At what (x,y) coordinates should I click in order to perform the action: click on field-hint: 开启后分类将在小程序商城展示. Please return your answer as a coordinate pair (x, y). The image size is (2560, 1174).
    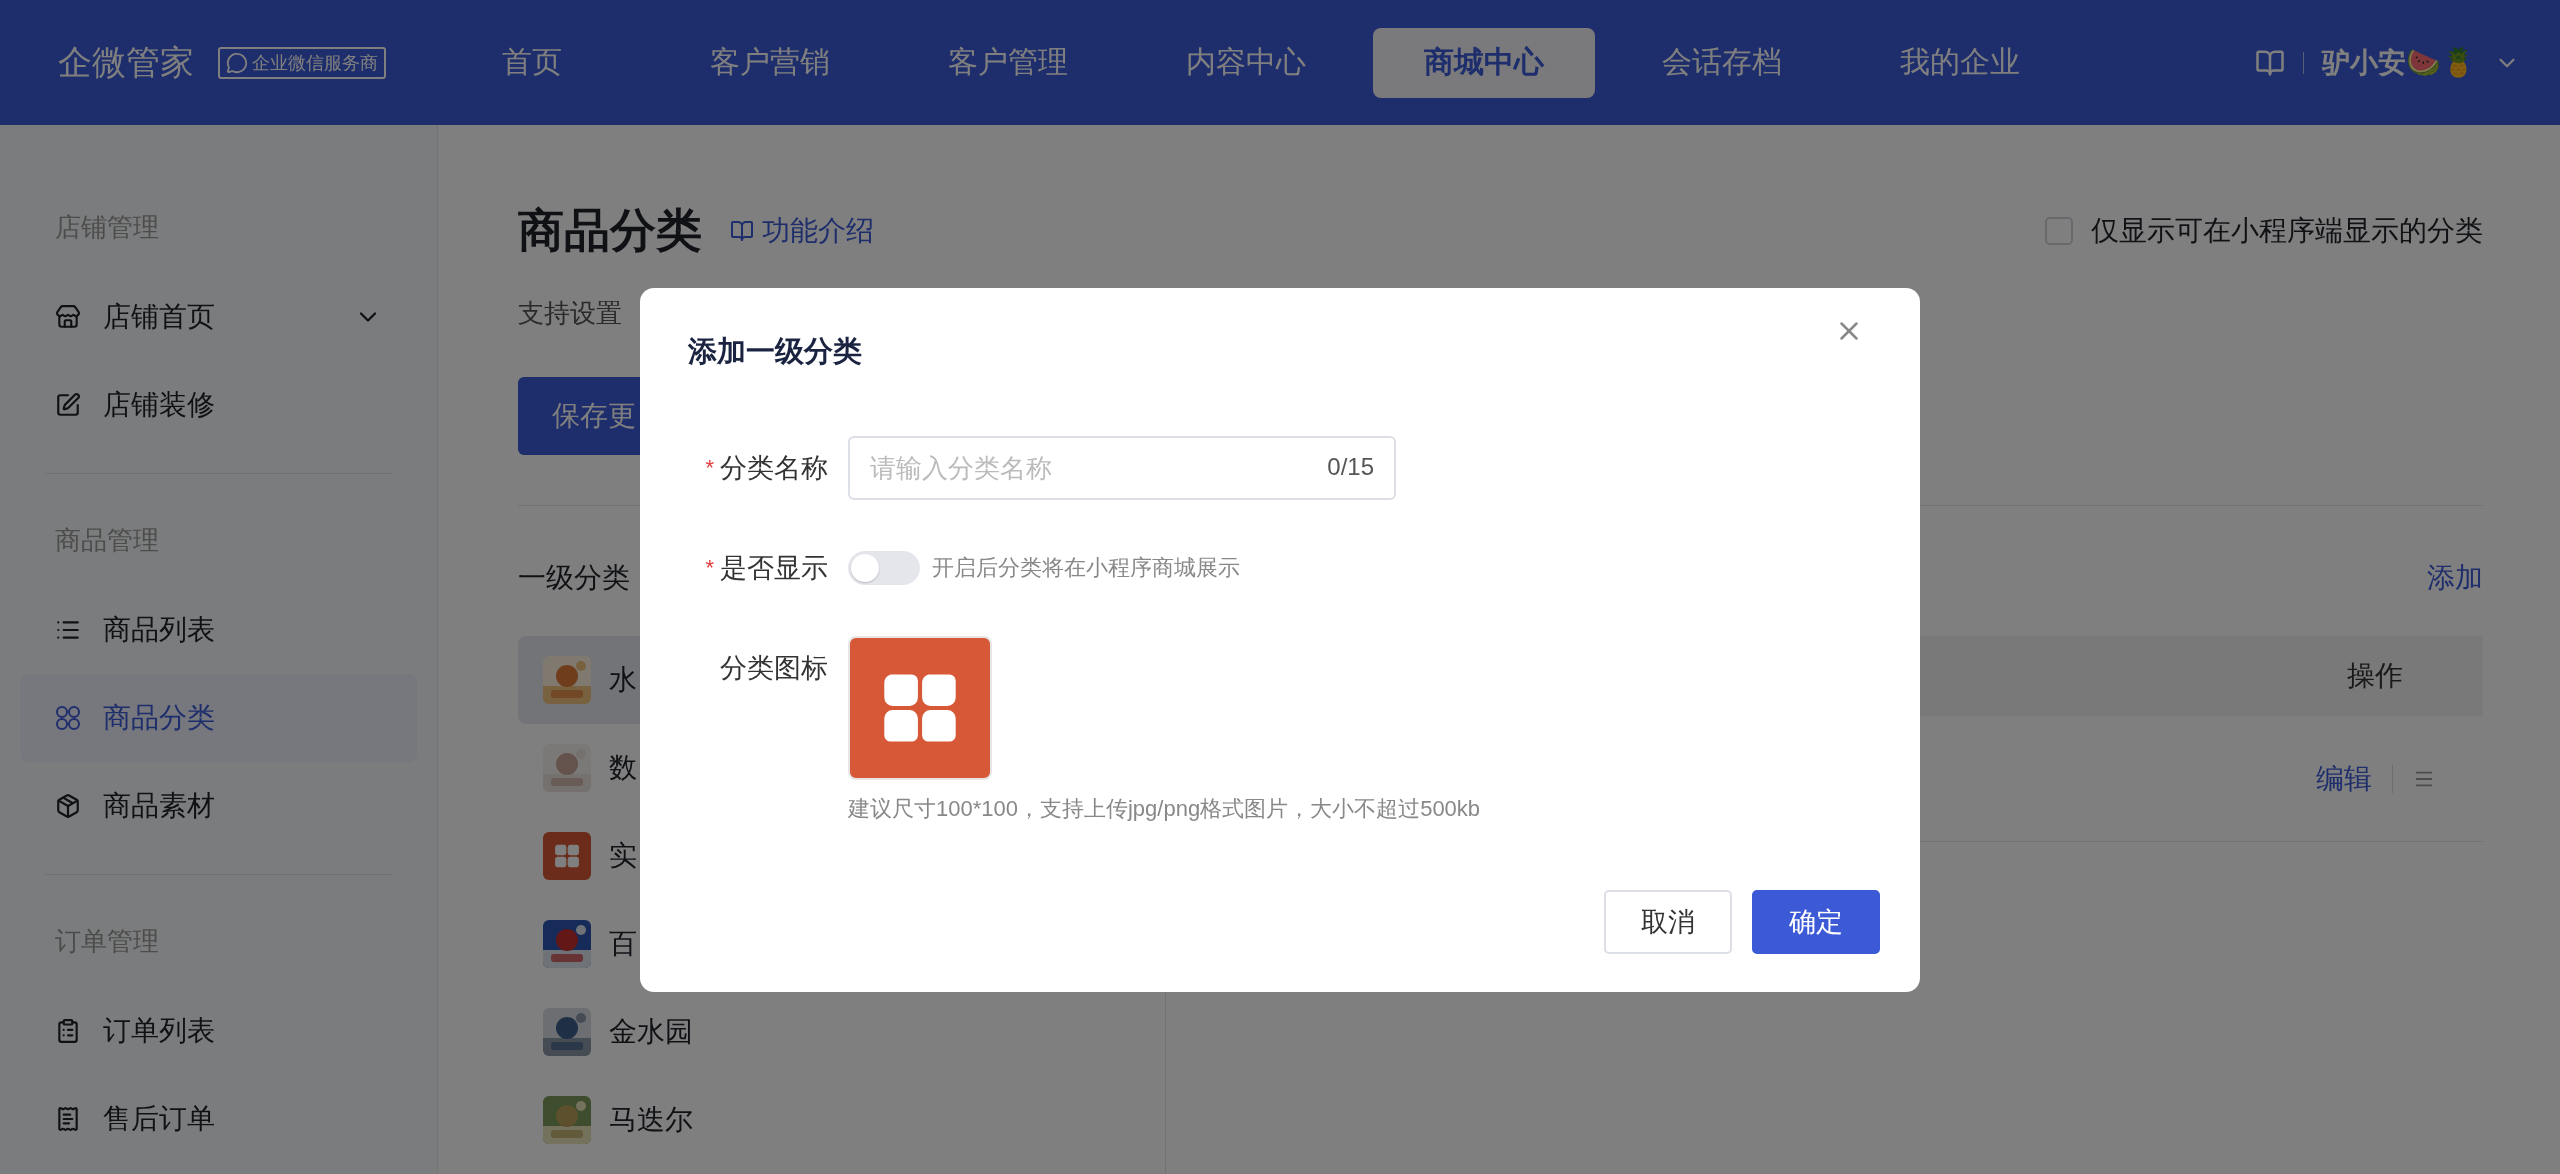
    Looking at the image, I should click on (1086, 568).